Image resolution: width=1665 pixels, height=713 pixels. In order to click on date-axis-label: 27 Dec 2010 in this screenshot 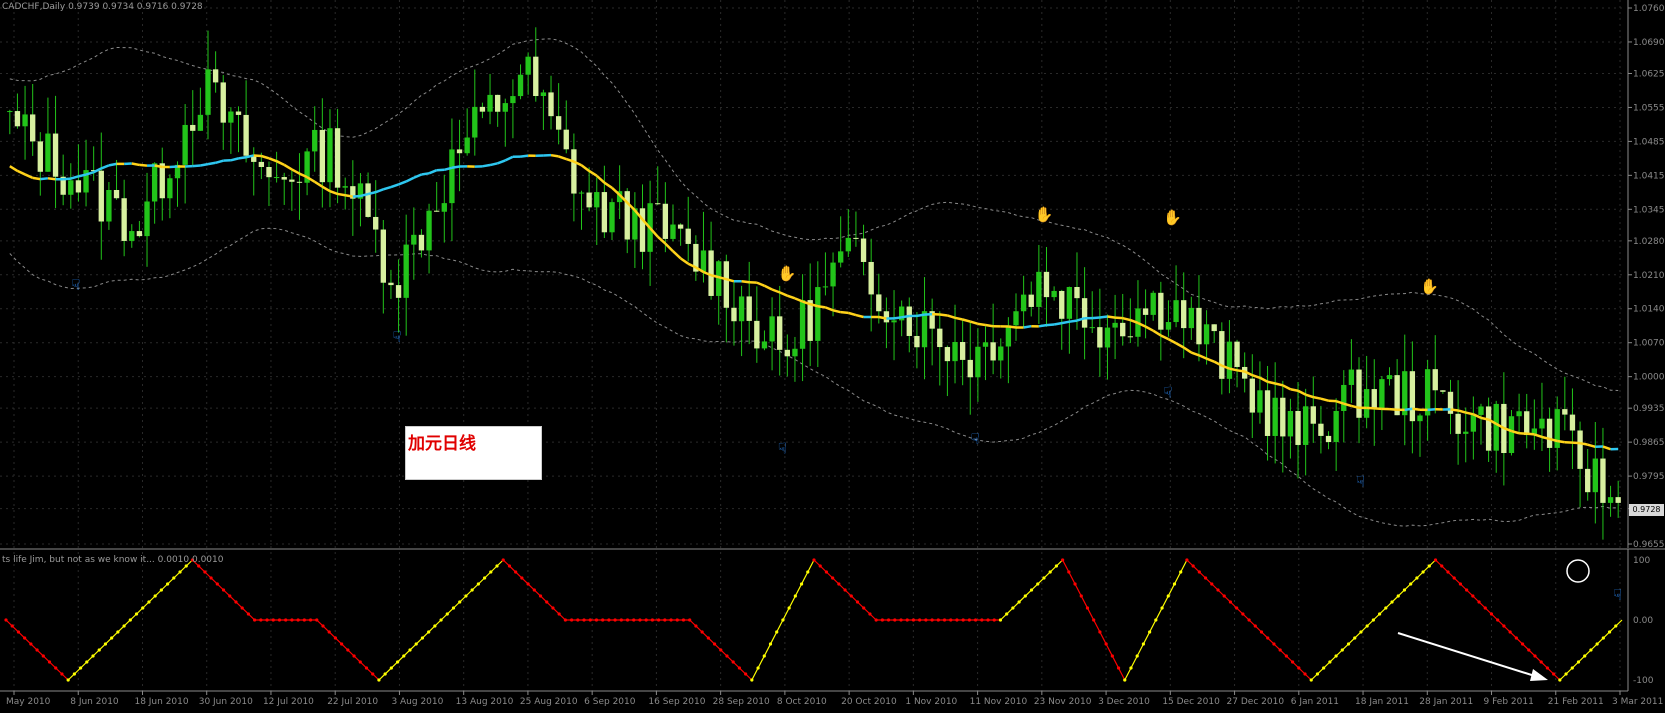, I will do `click(1256, 702)`.